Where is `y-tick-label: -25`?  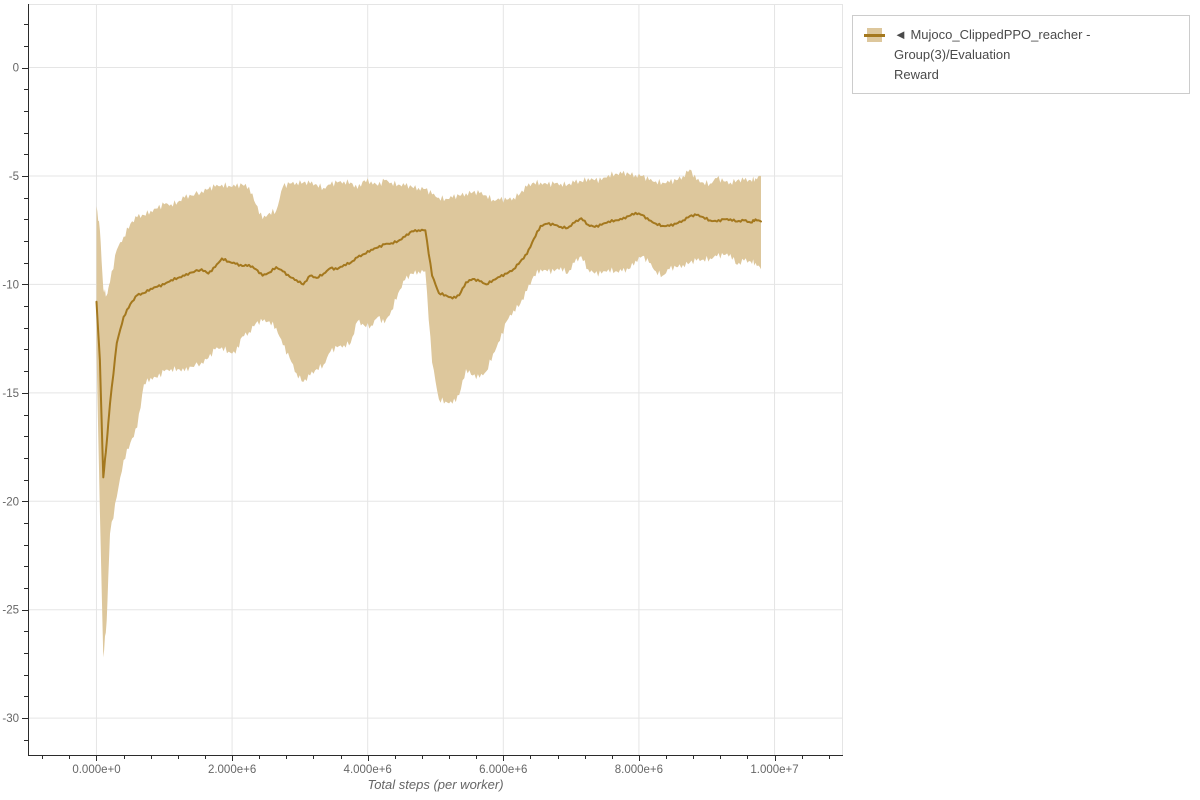
y-tick-label: -25 is located at coordinates (10, 611).